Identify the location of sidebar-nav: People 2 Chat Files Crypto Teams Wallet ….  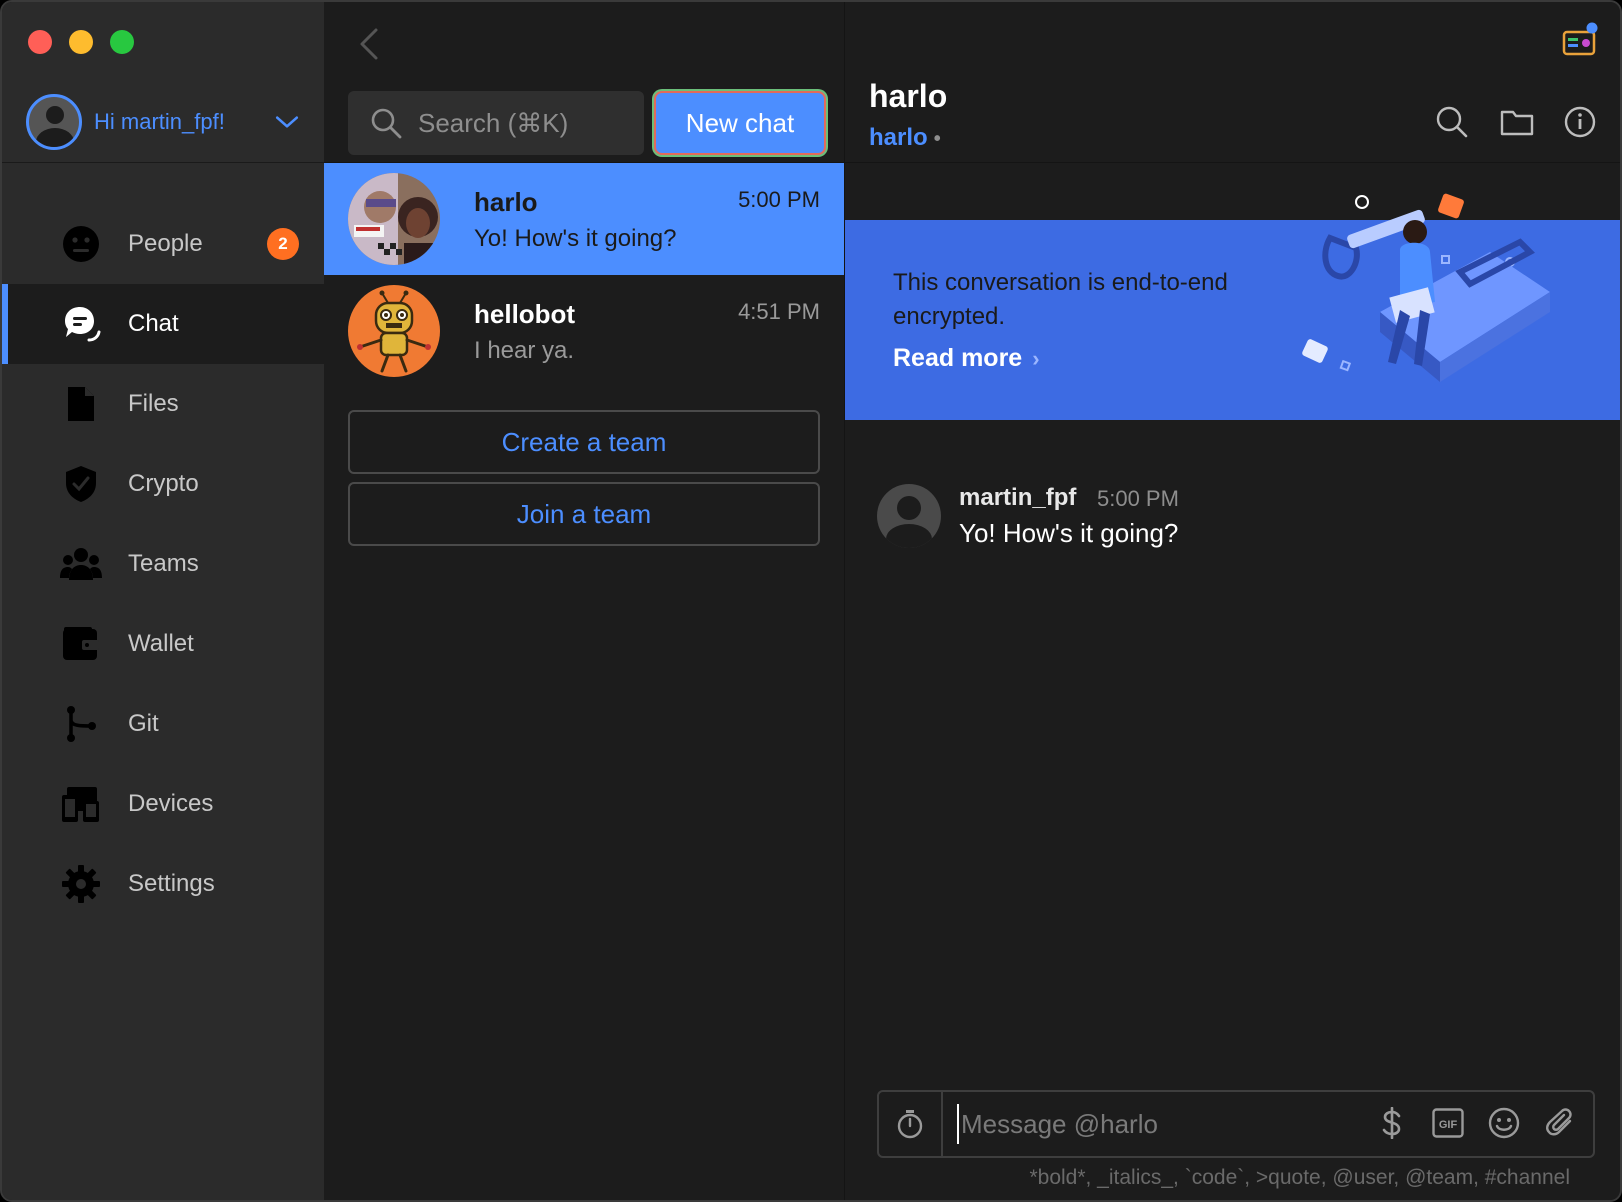
(163, 564).